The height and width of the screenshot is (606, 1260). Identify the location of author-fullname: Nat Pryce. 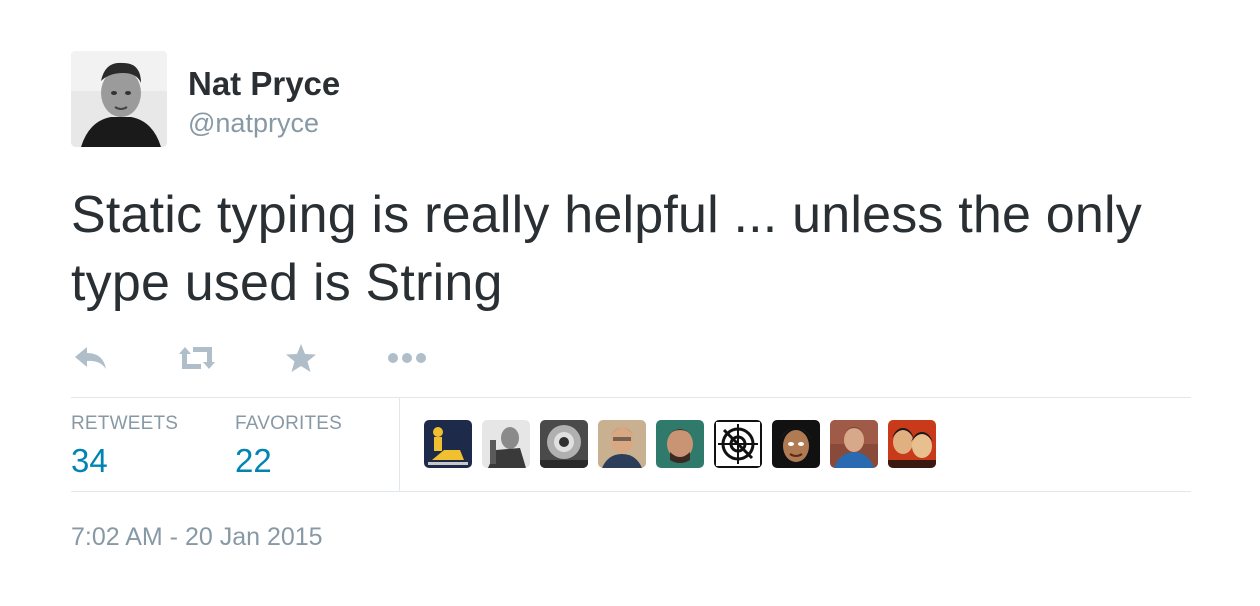
(264, 84).